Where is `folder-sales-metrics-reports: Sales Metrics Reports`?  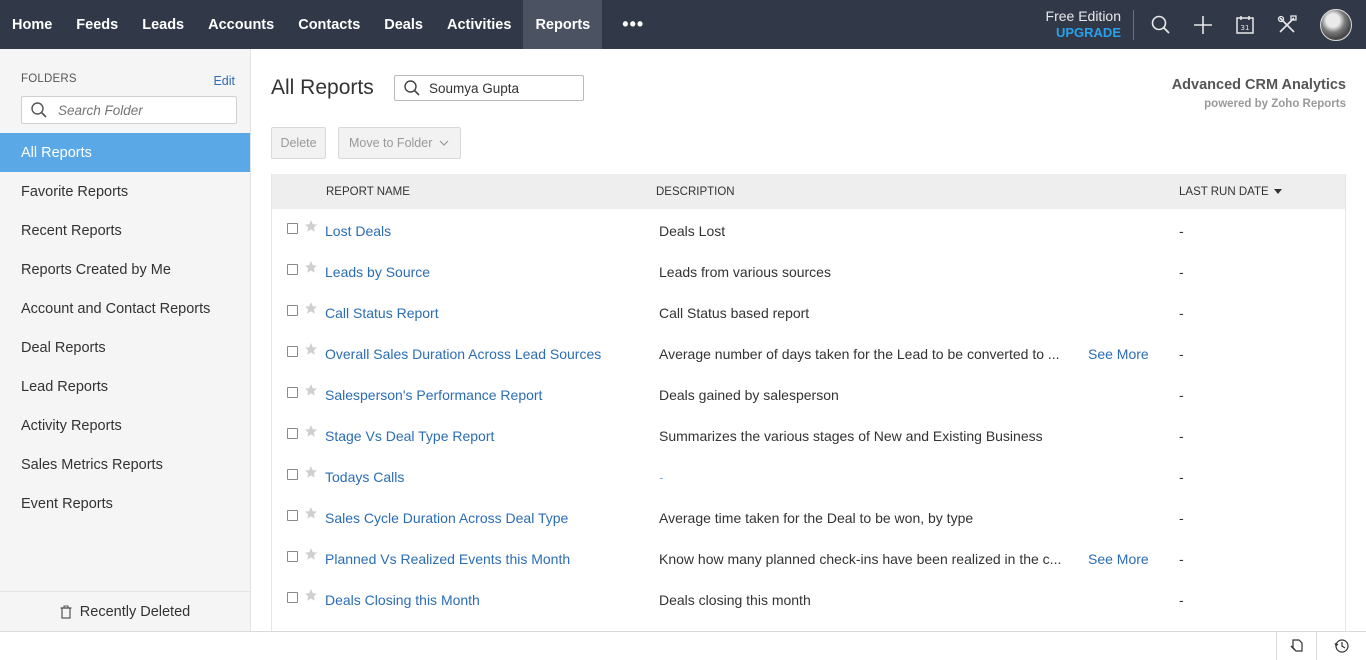
folder-sales-metrics-reports: Sales Metrics Reports is located at coordinates (125, 464).